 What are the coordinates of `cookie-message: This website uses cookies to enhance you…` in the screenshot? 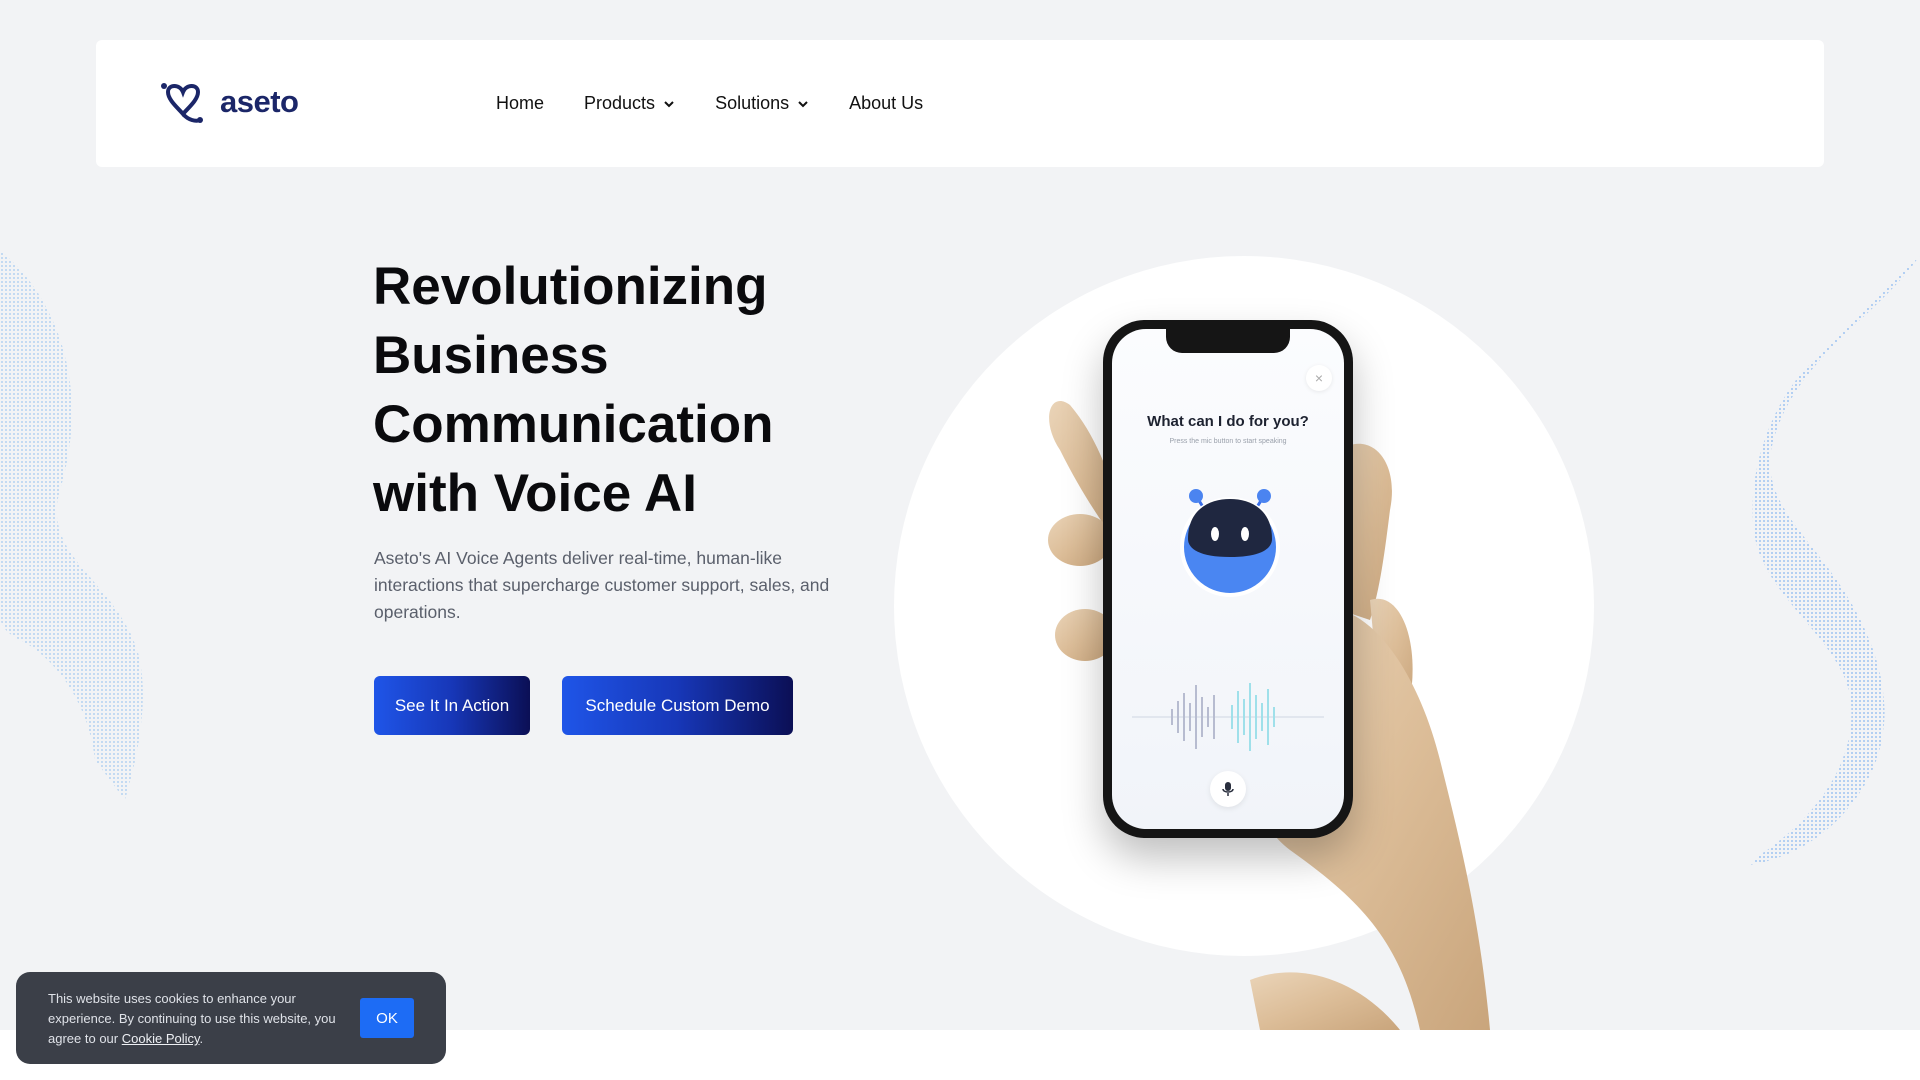 It's located at (198, 1019).